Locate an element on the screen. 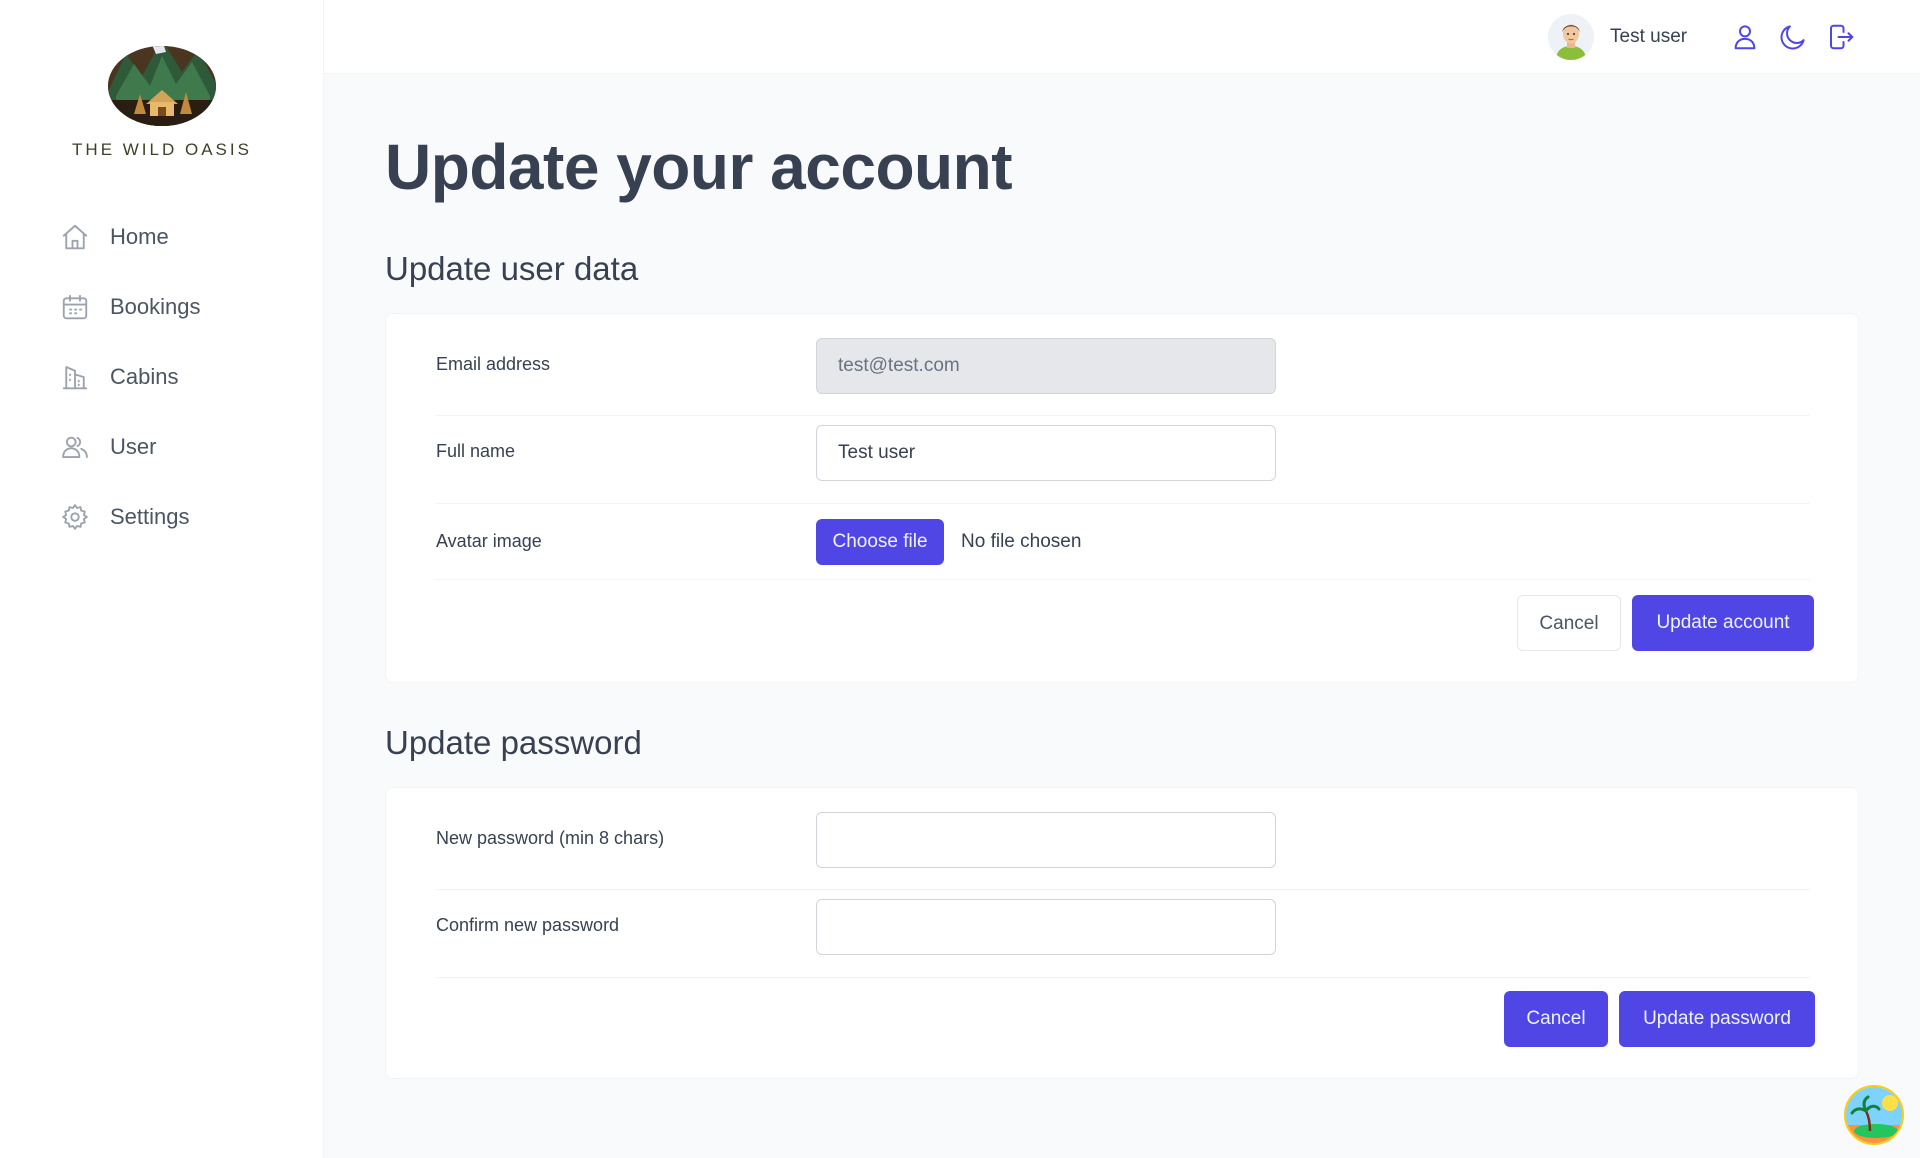 Image resolution: width=1920 pixels, height=1158 pixels. sidebar-item-user: User is located at coordinates (171, 447).